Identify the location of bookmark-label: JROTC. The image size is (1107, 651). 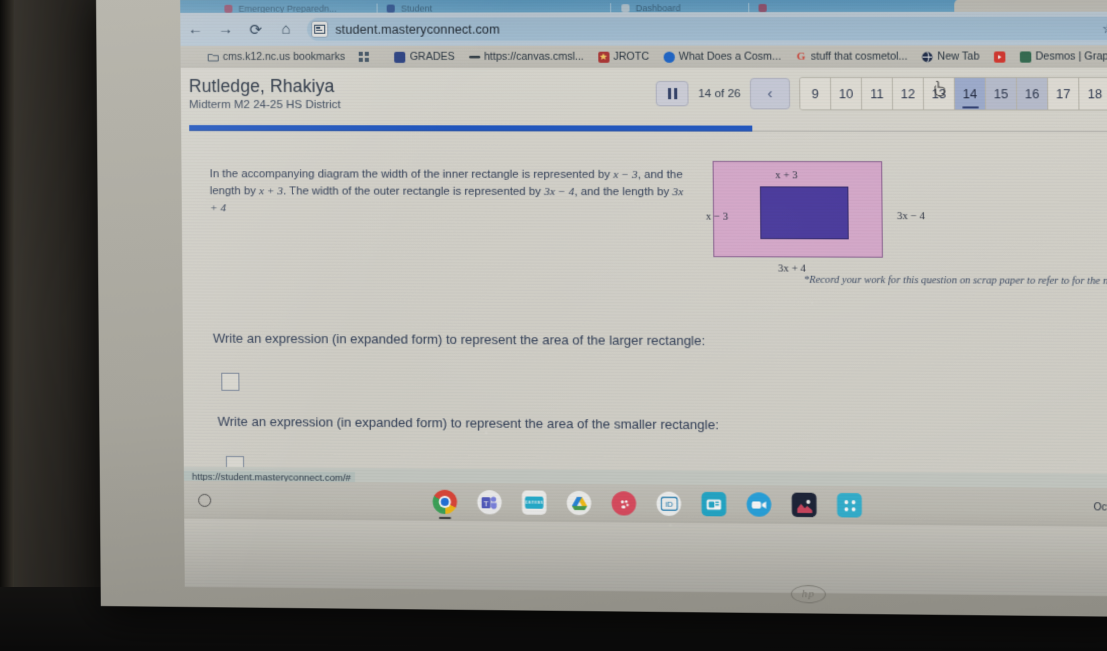
(631, 56).